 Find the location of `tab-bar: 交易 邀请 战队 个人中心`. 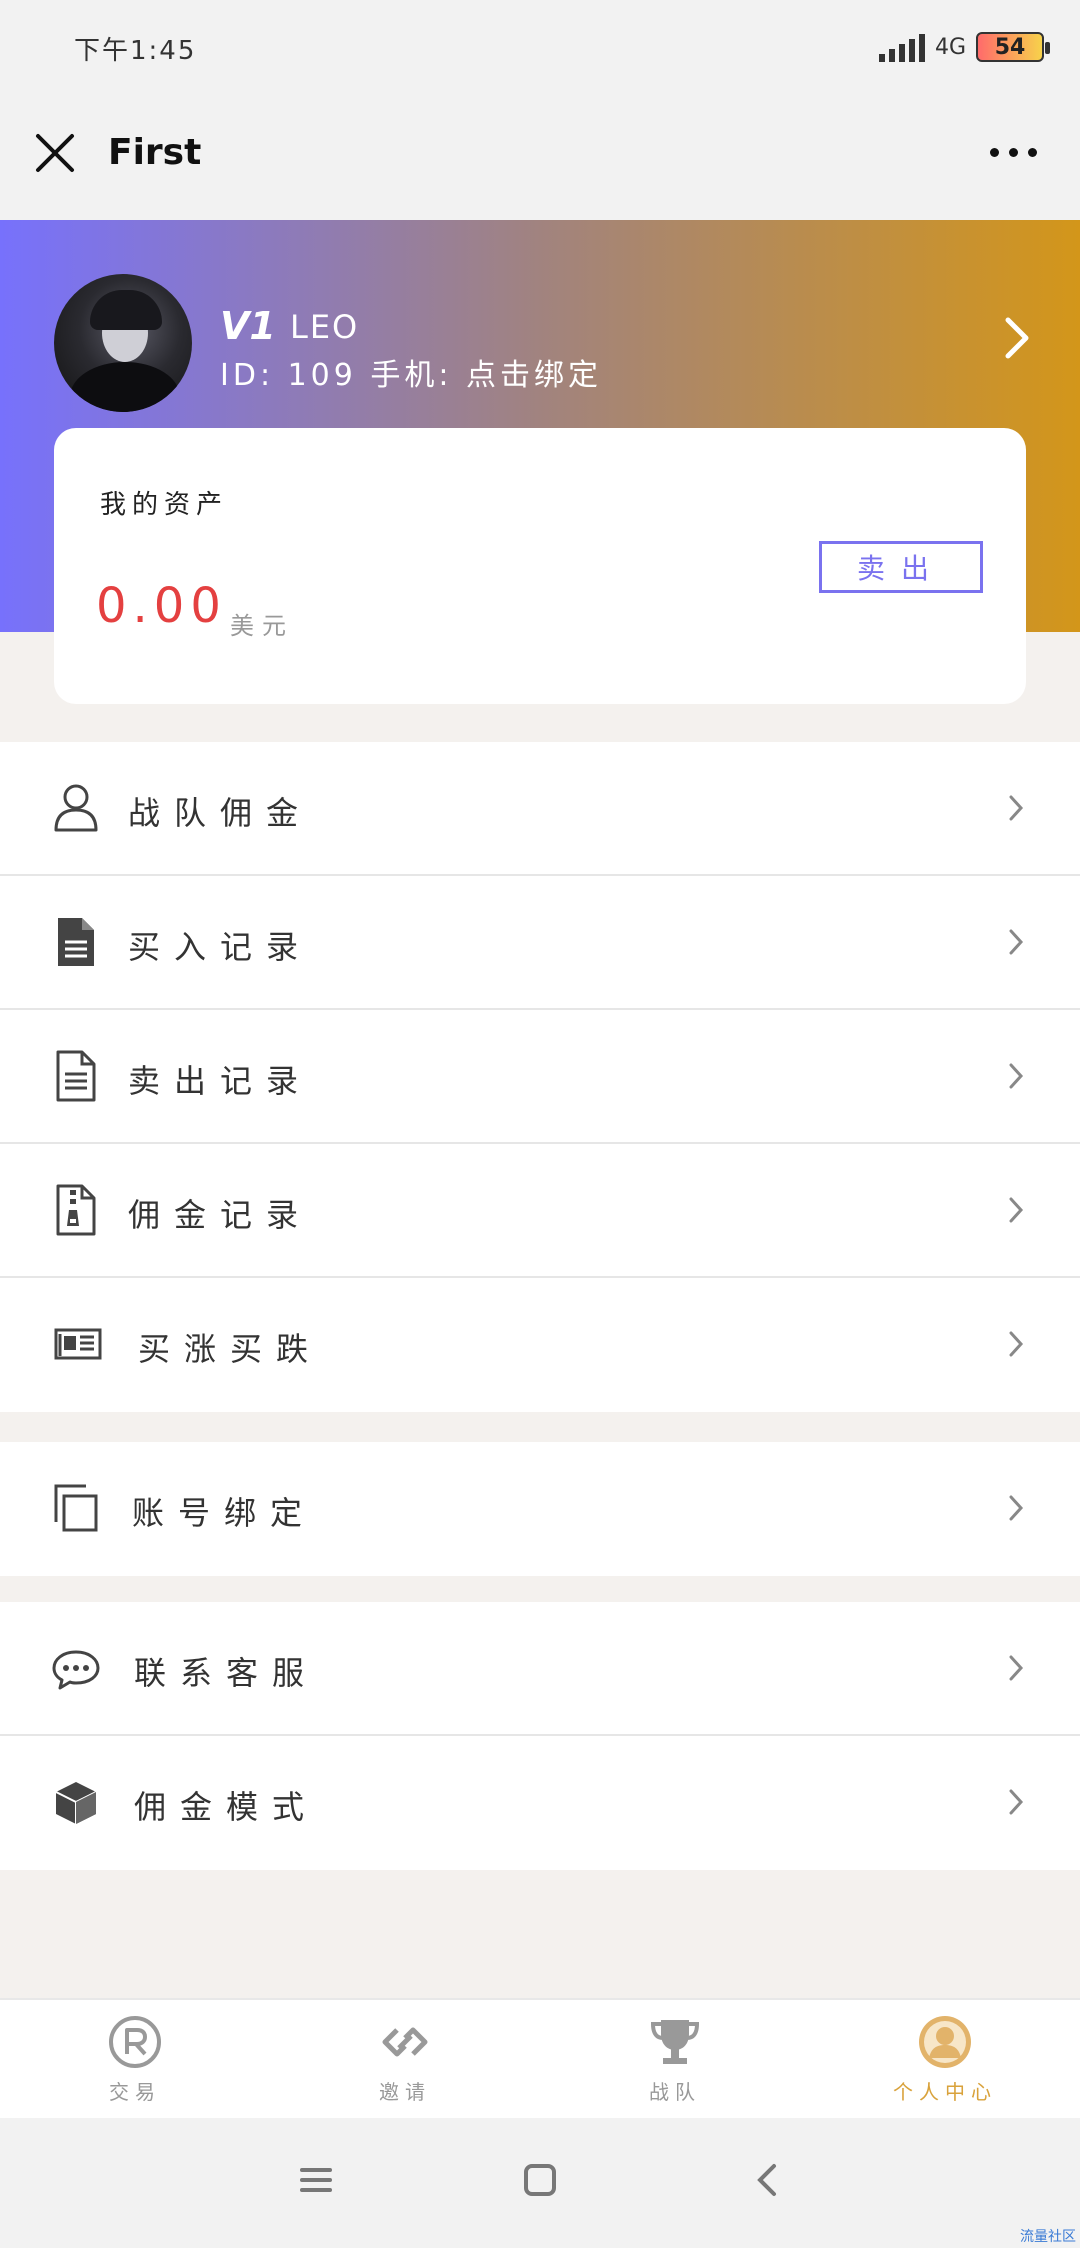

tab-bar: 交易 邀请 战队 个人中心 is located at coordinates (540, 2058).